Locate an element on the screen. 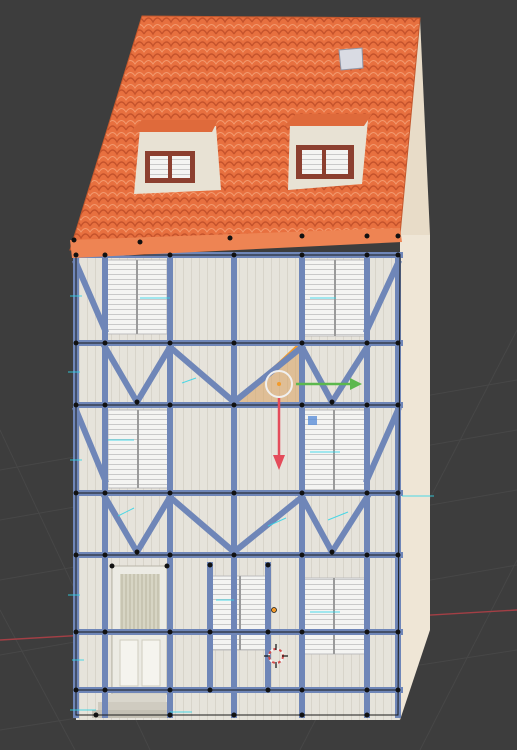 This screenshot has width=517, height=750. selection-origin is located at coordinates (279, 384).